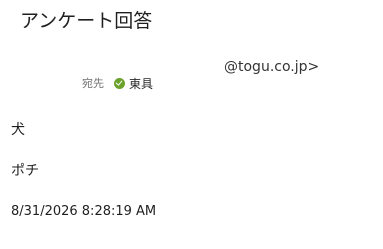  What do you see at coordinates (141, 83) in the screenshot?
I see `recipient-name: 東具` at bounding box center [141, 83].